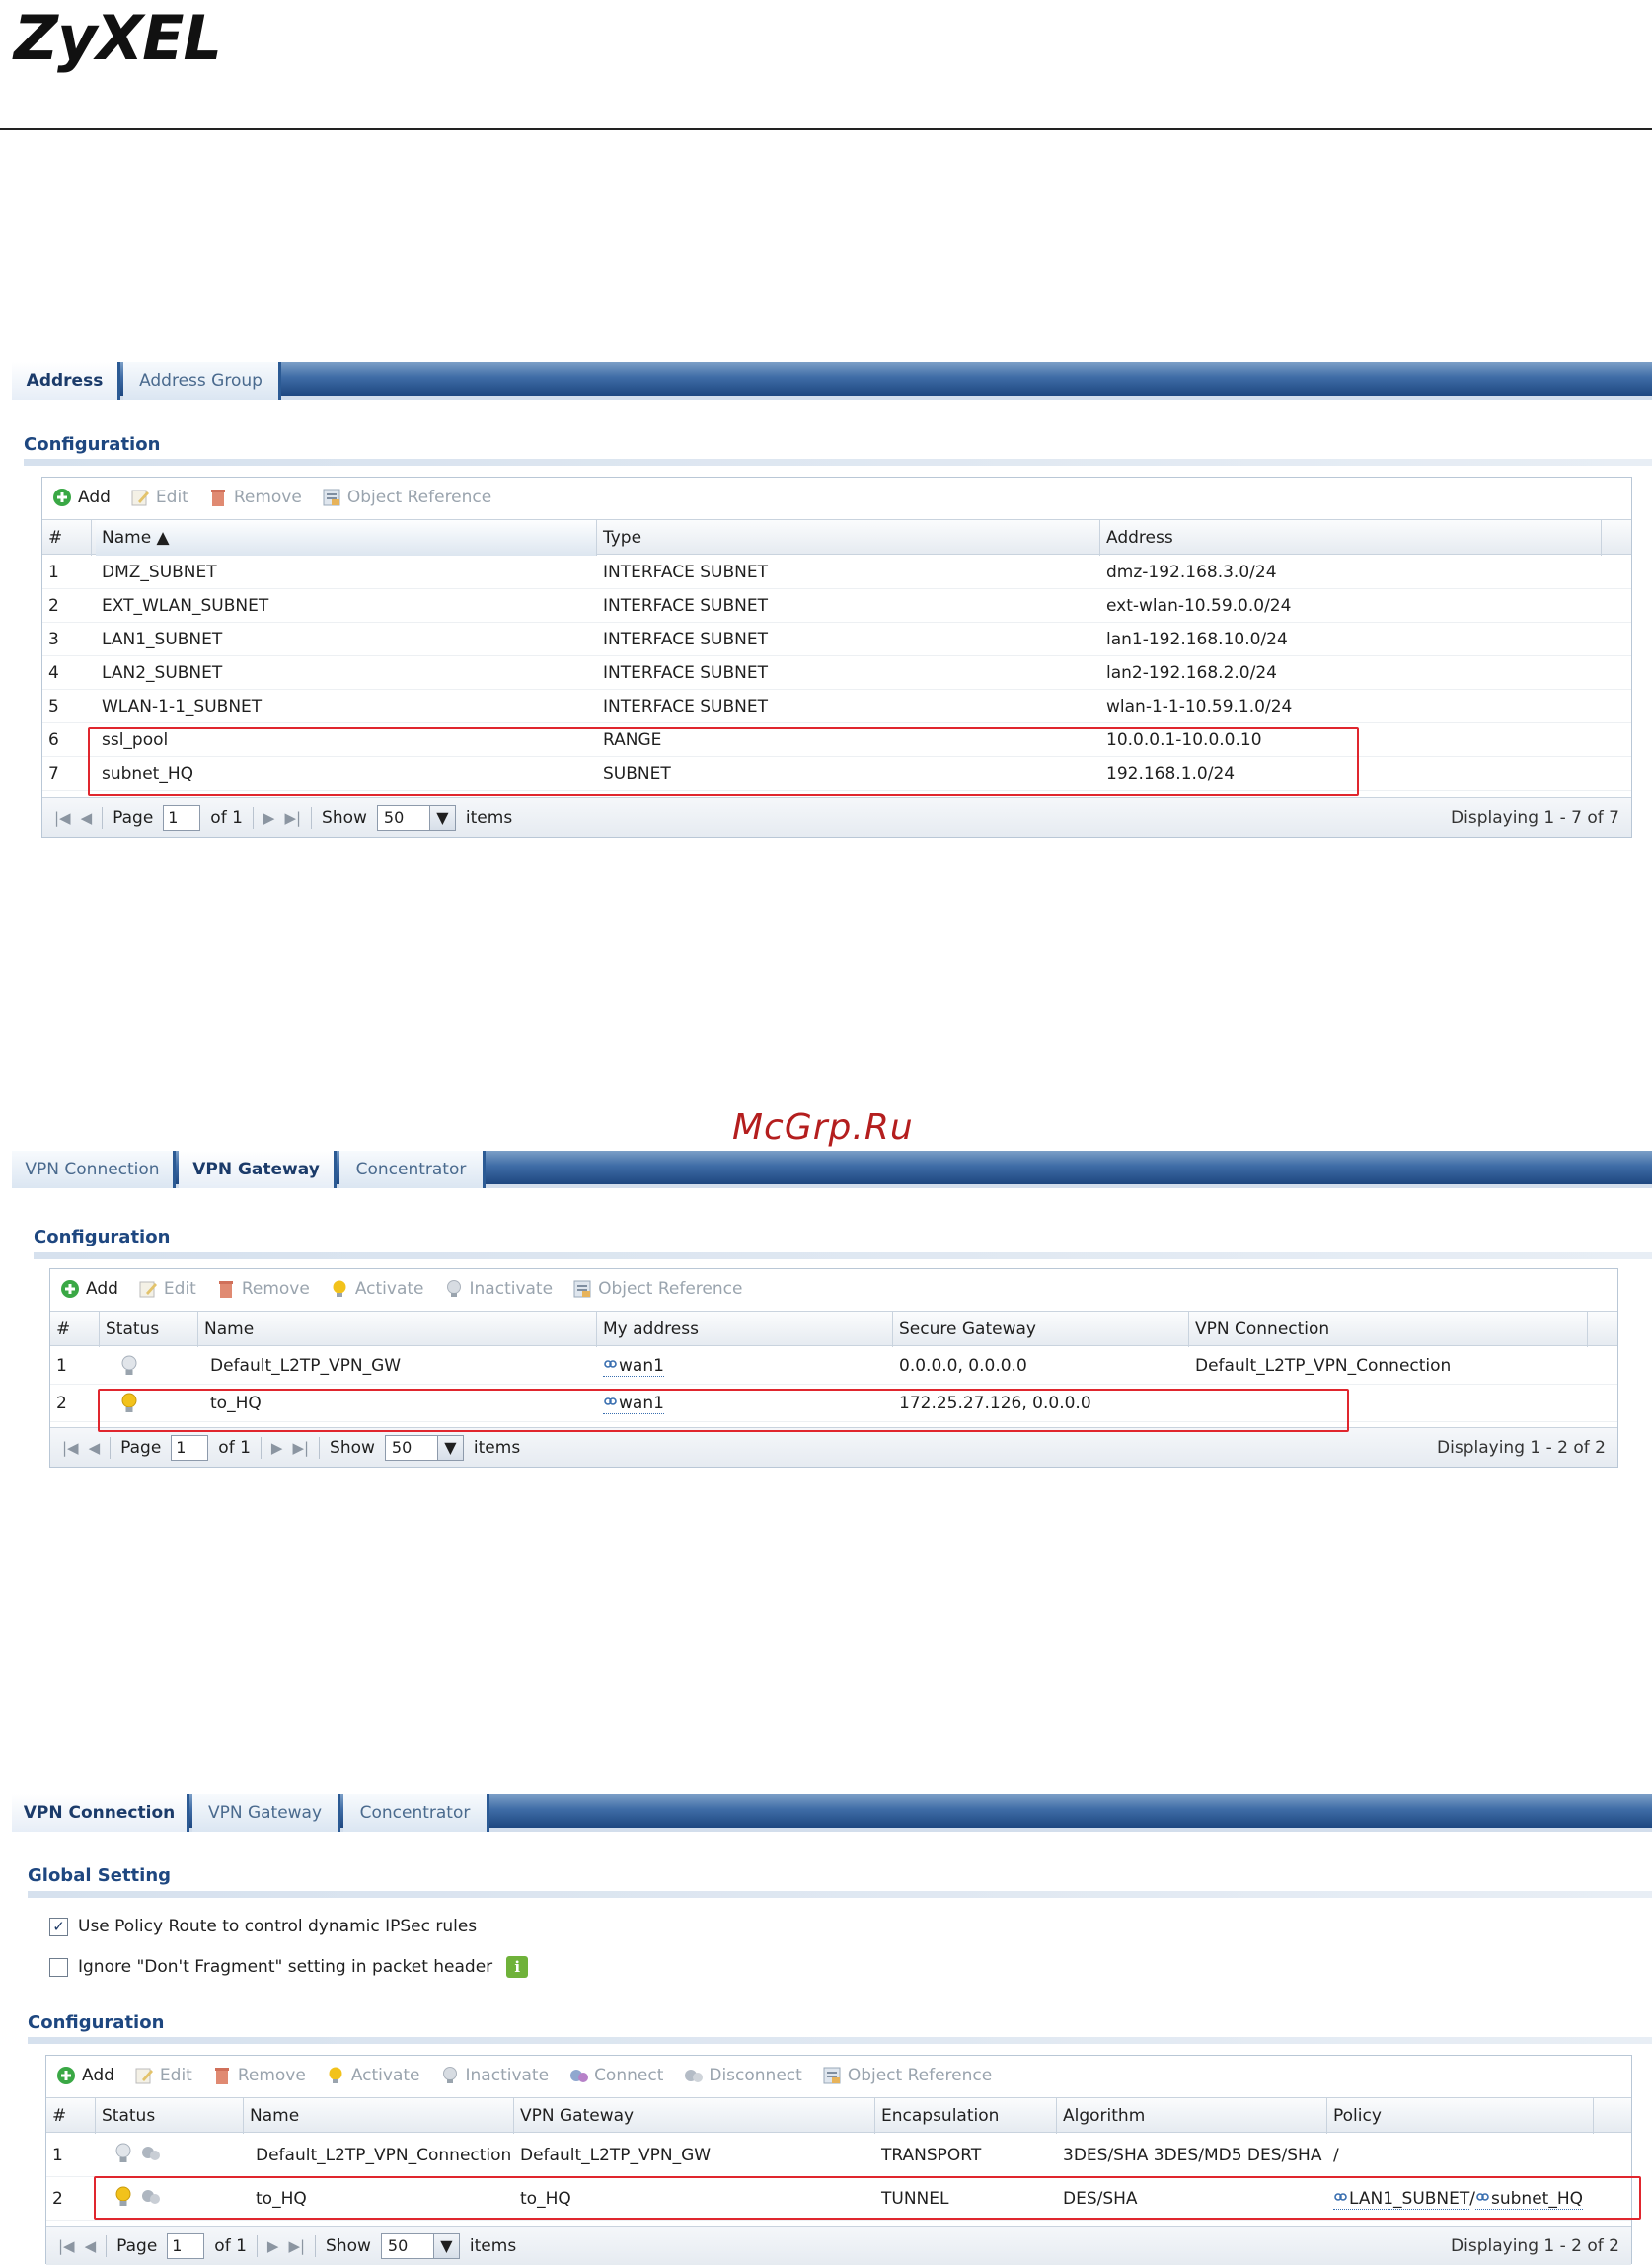  Describe the element at coordinates (966, 2116) in the screenshot. I see `col-encapsulation: Encapsulation` at that location.